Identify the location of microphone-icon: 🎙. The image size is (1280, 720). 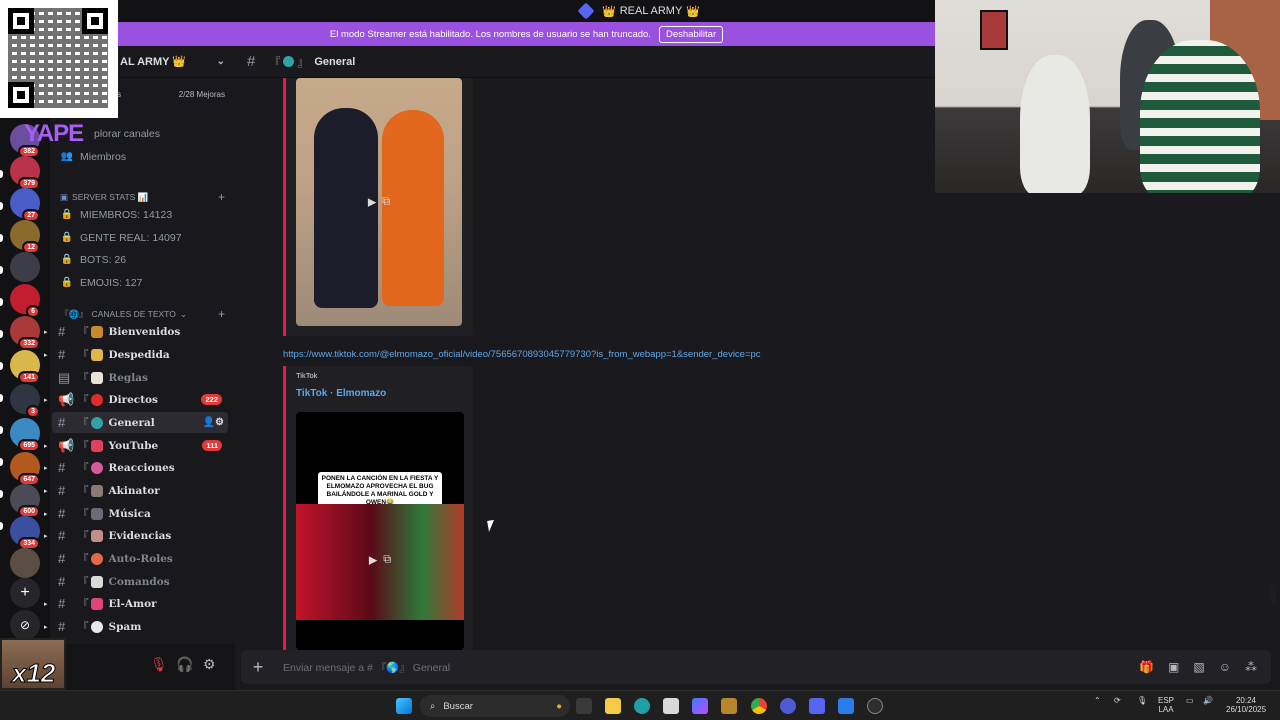
(1142, 701).